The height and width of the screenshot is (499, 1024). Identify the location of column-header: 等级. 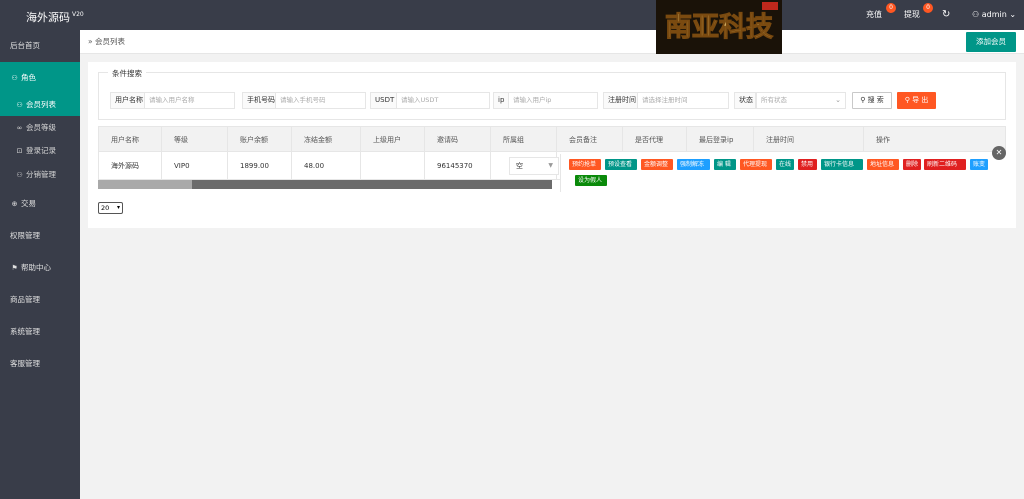
(195, 140).